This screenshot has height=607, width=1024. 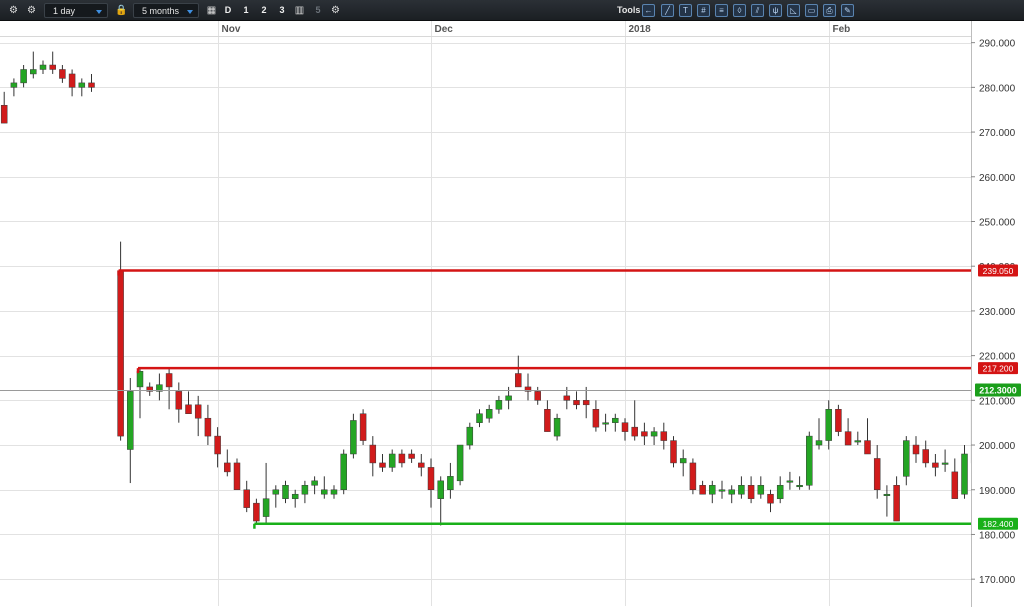 I want to click on text-icon: T, so click(x=685, y=10).